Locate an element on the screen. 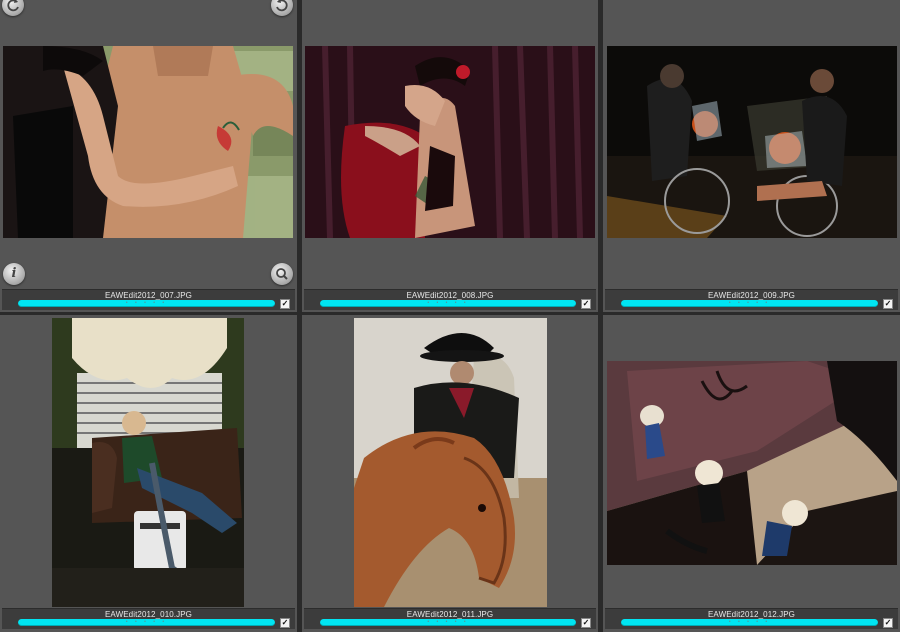  thumbnail-infobar: EAWEdit2012_010.JPG • • • • • ✓ is located at coordinates (148, 618).